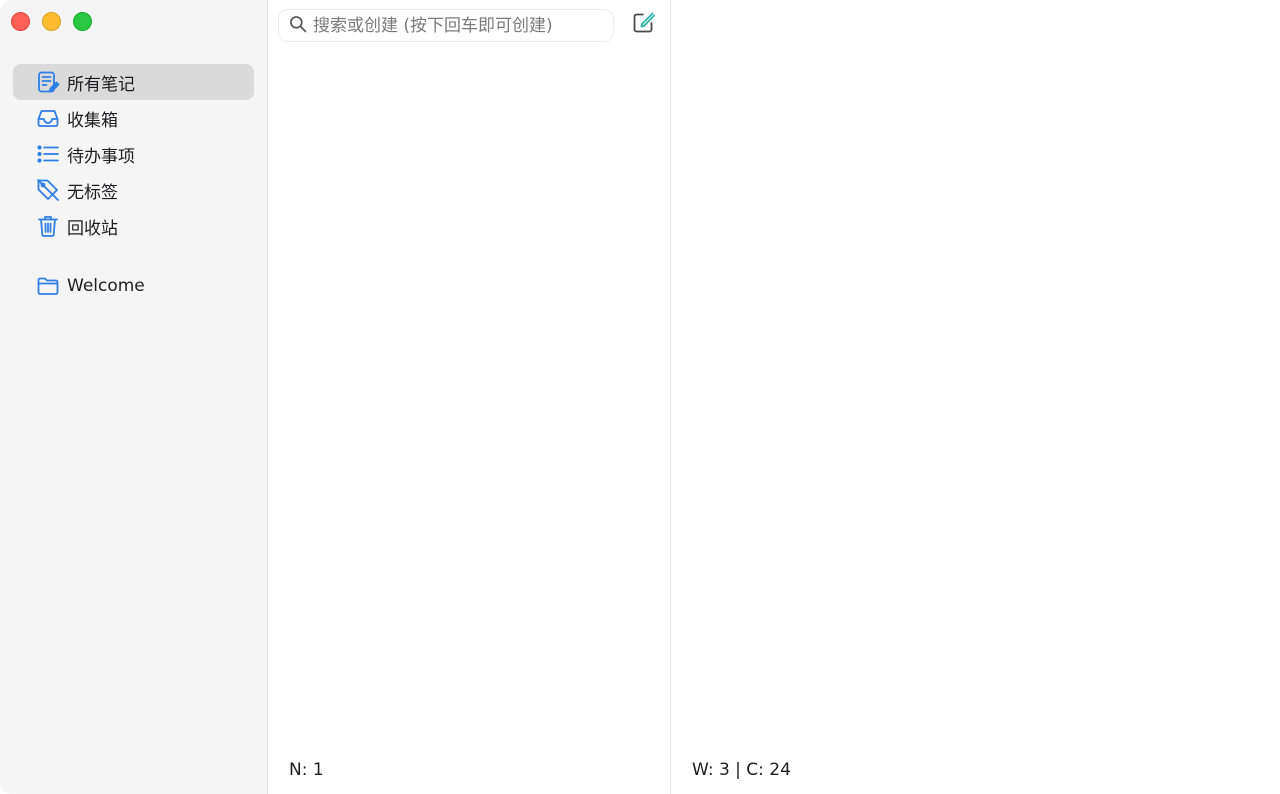 This screenshot has height=794, width=1280. What do you see at coordinates (106, 286) in the screenshot?
I see `folder-label: Welcome` at bounding box center [106, 286].